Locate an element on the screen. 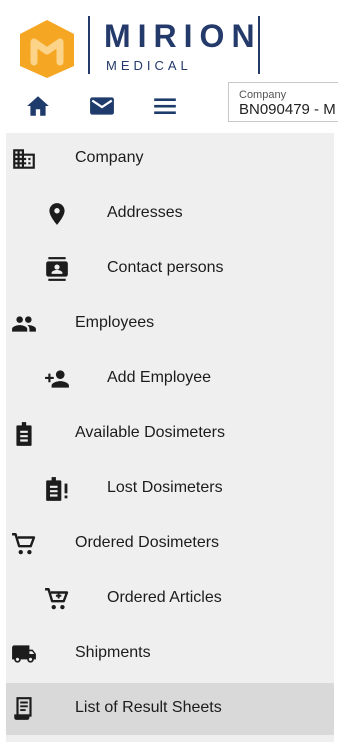  sidebar-item-ordered-articles: Ordered Articles is located at coordinates (170, 599).